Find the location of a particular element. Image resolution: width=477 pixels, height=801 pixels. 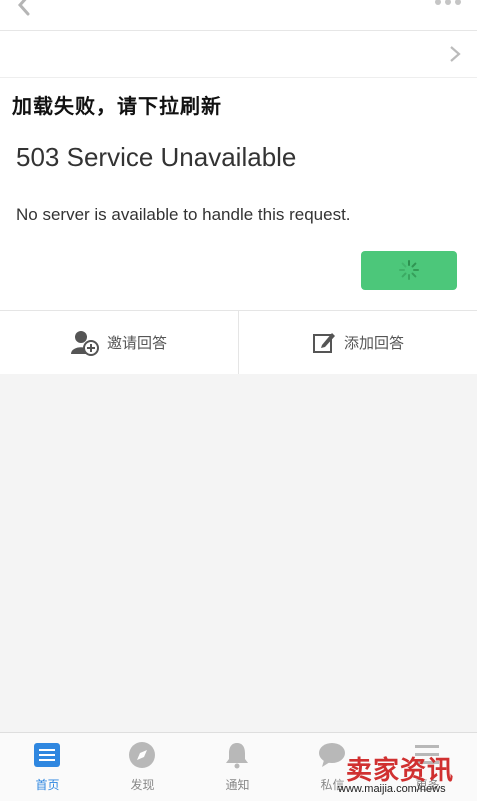

top-nav-bar is located at coordinates (238, 15).